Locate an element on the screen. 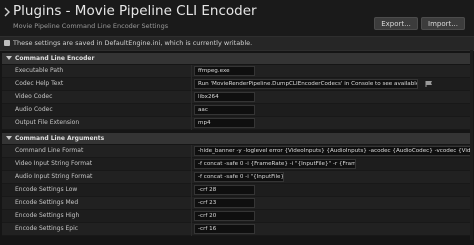  row-output-file-extension: Output File Extension mp4 is located at coordinates (236, 123).